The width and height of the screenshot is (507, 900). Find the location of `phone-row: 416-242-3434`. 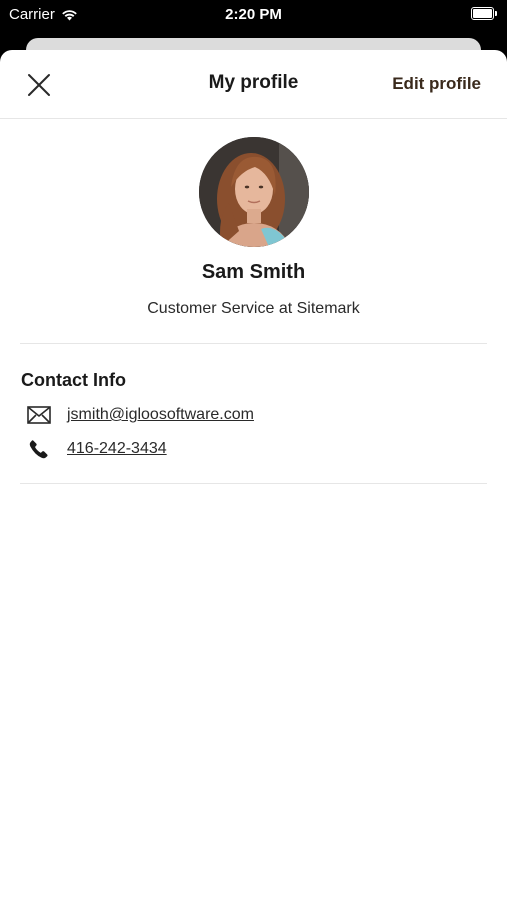

phone-row: 416-242-3434 is located at coordinates (96, 449).